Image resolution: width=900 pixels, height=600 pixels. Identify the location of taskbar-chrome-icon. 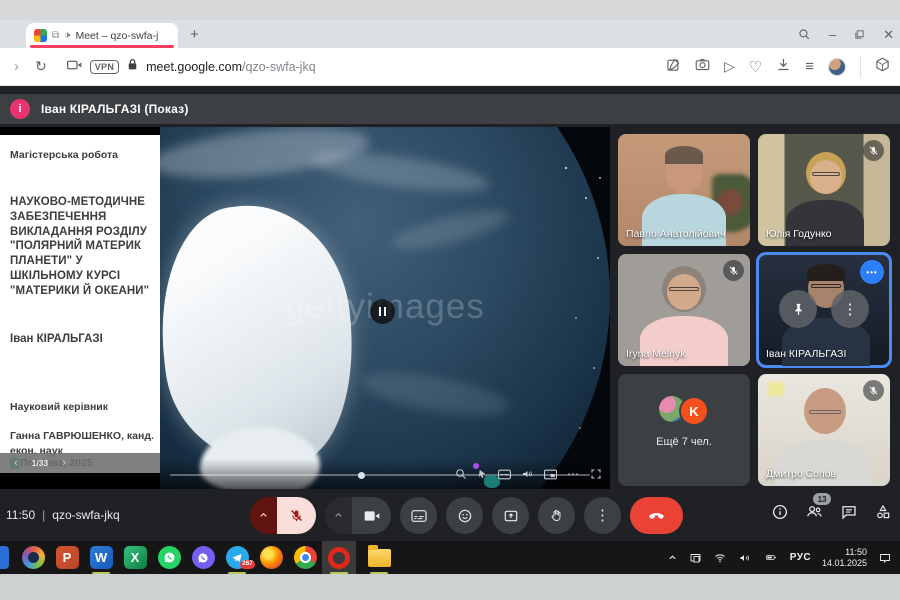
(305, 557).